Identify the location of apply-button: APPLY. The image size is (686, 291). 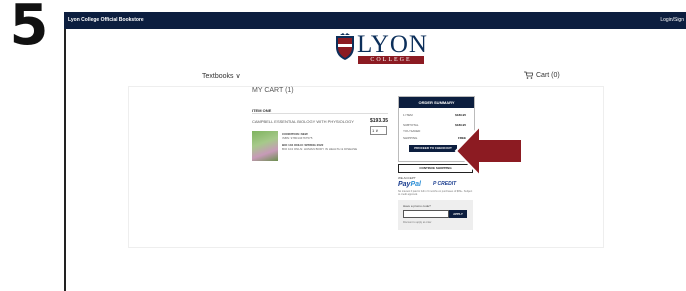
(458, 214).